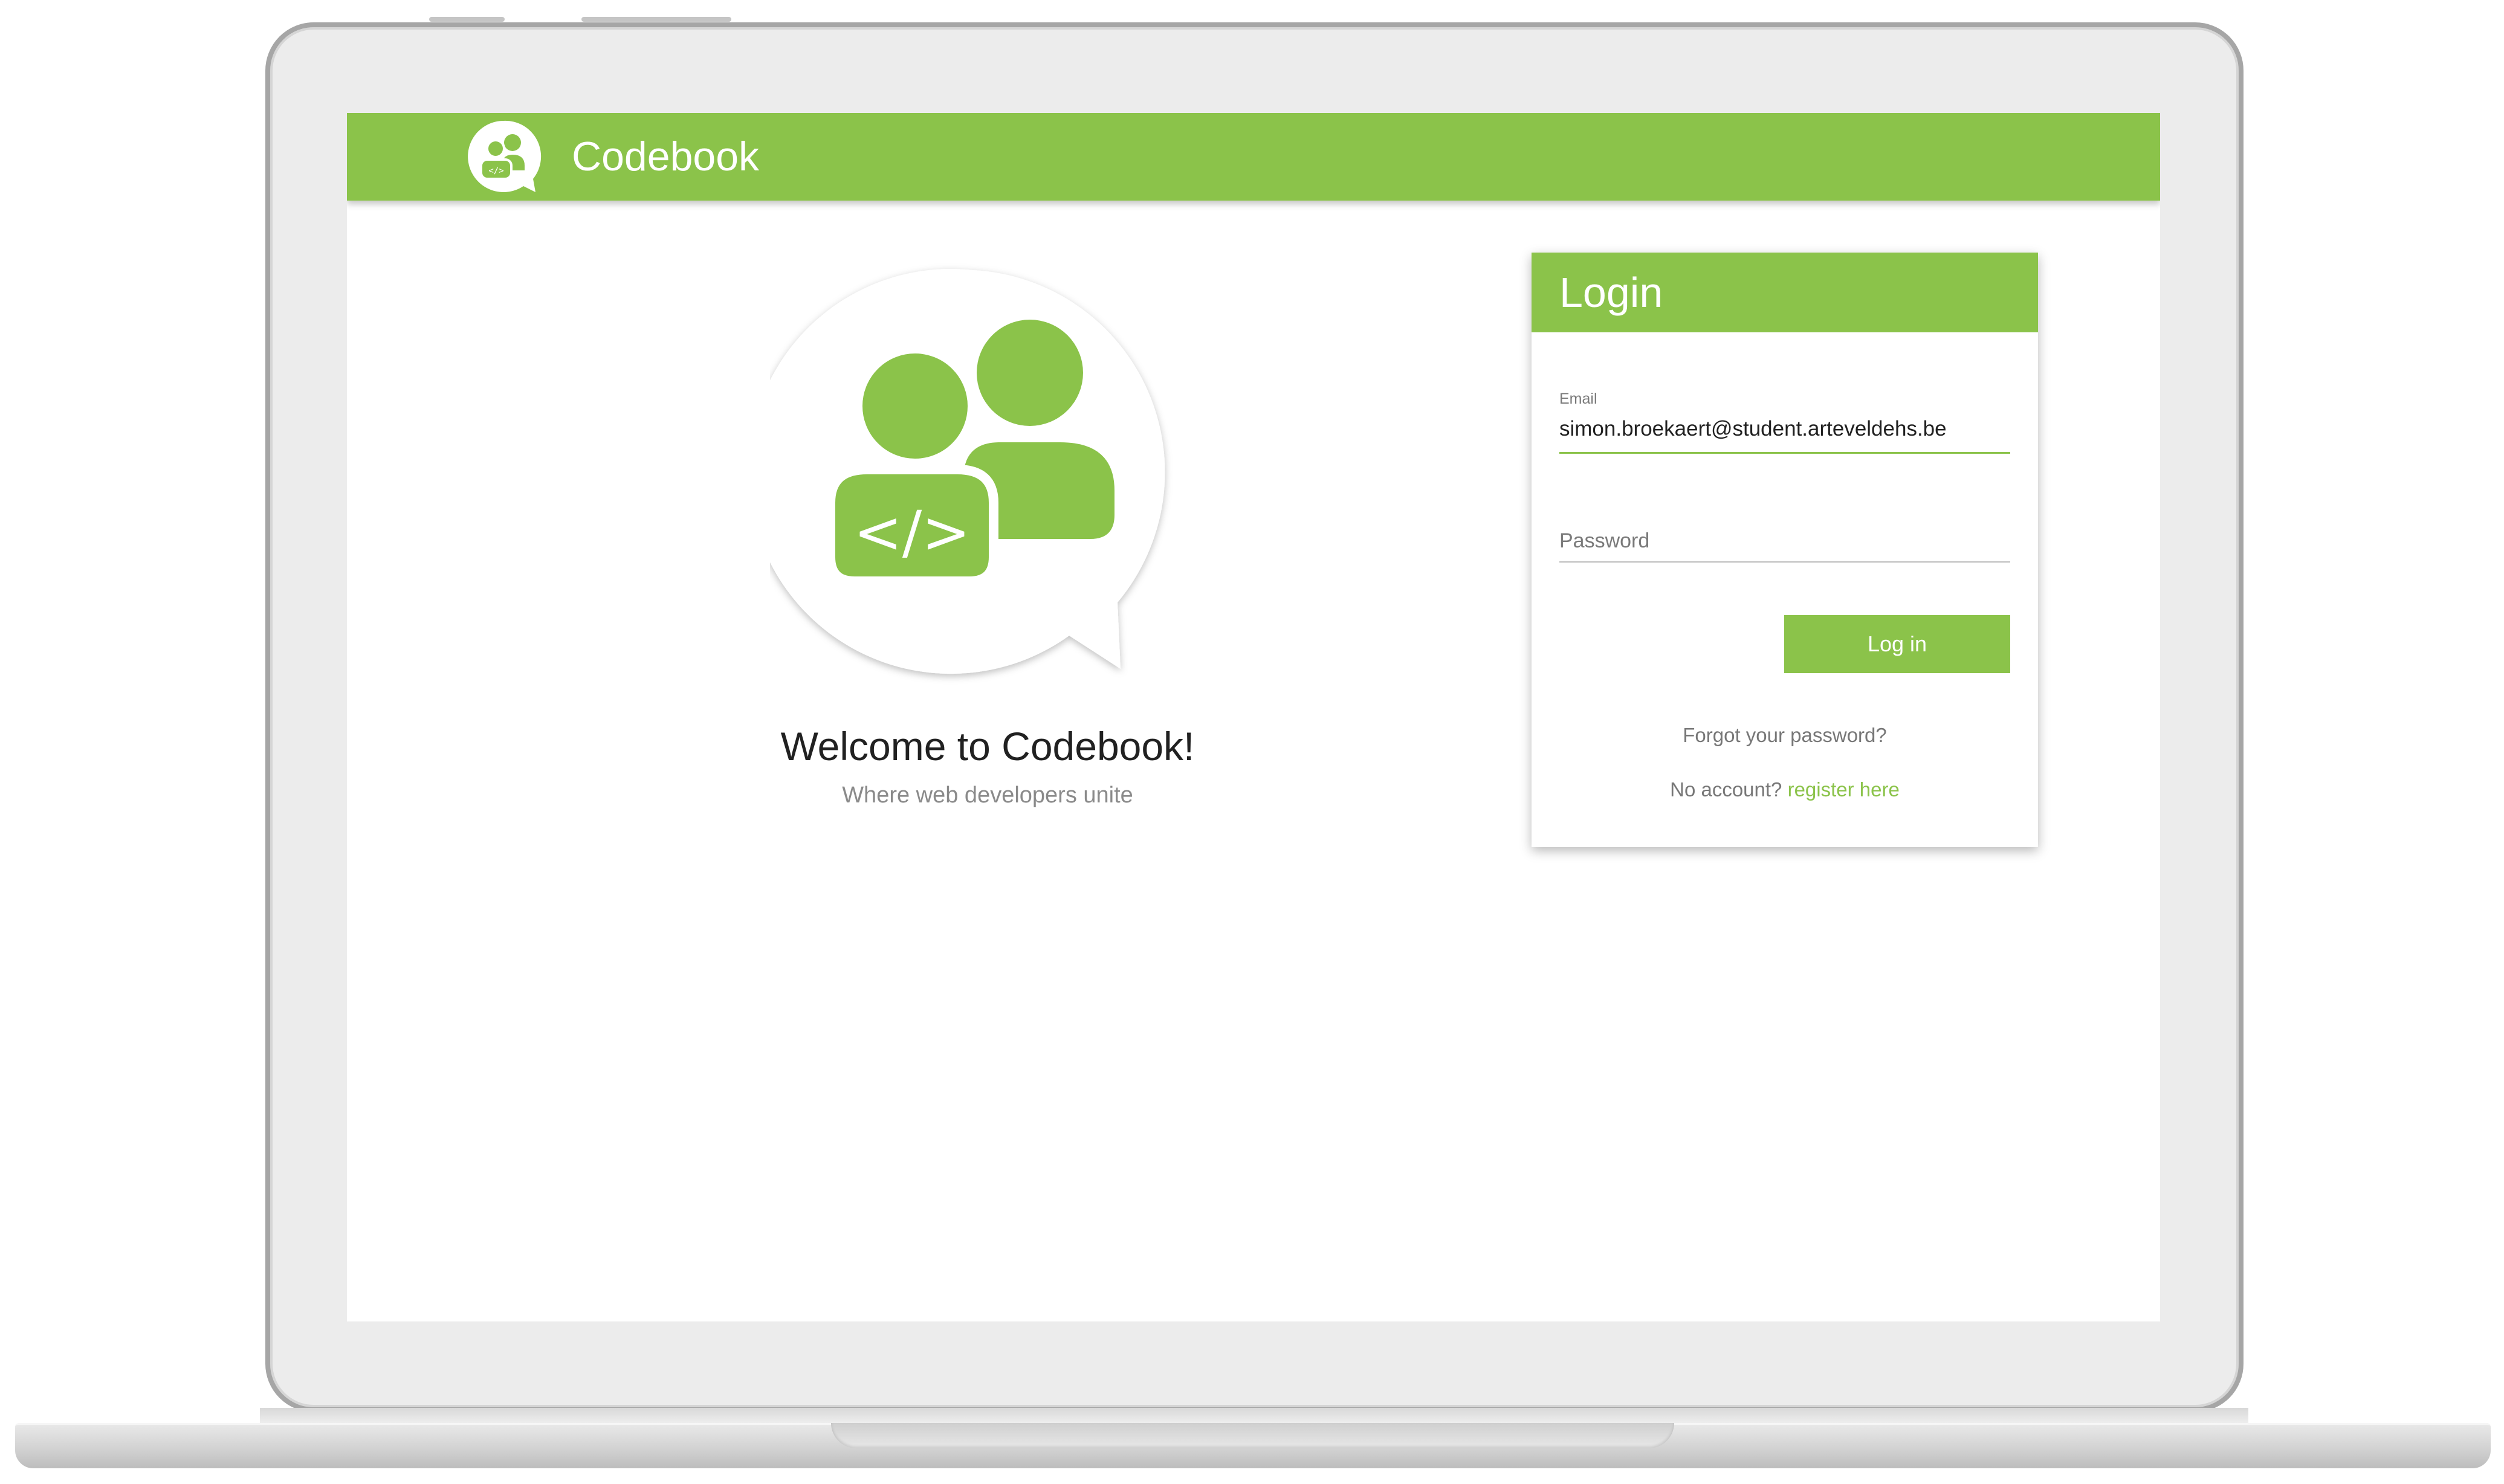 The image size is (2504, 1484). What do you see at coordinates (987, 747) in the screenshot?
I see `welcome-heading: Welcome to Codebook!` at bounding box center [987, 747].